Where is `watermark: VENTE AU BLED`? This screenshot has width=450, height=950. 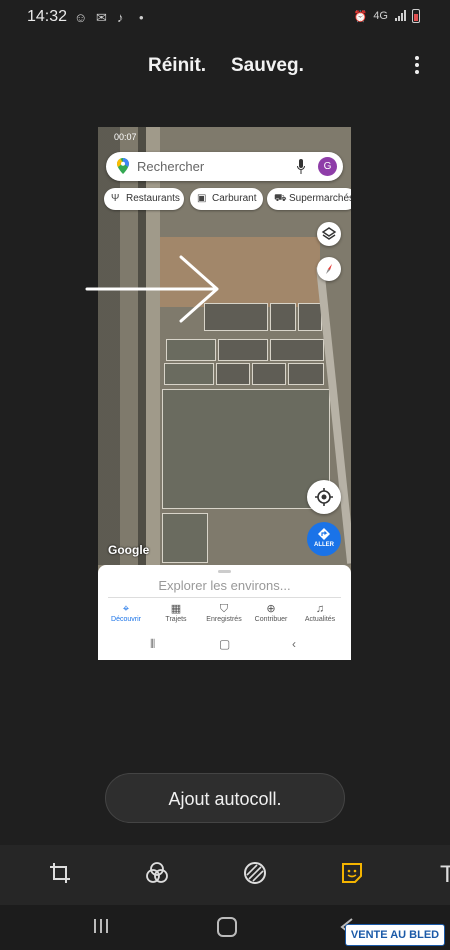 watermark: VENTE AU BLED is located at coordinates (395, 935).